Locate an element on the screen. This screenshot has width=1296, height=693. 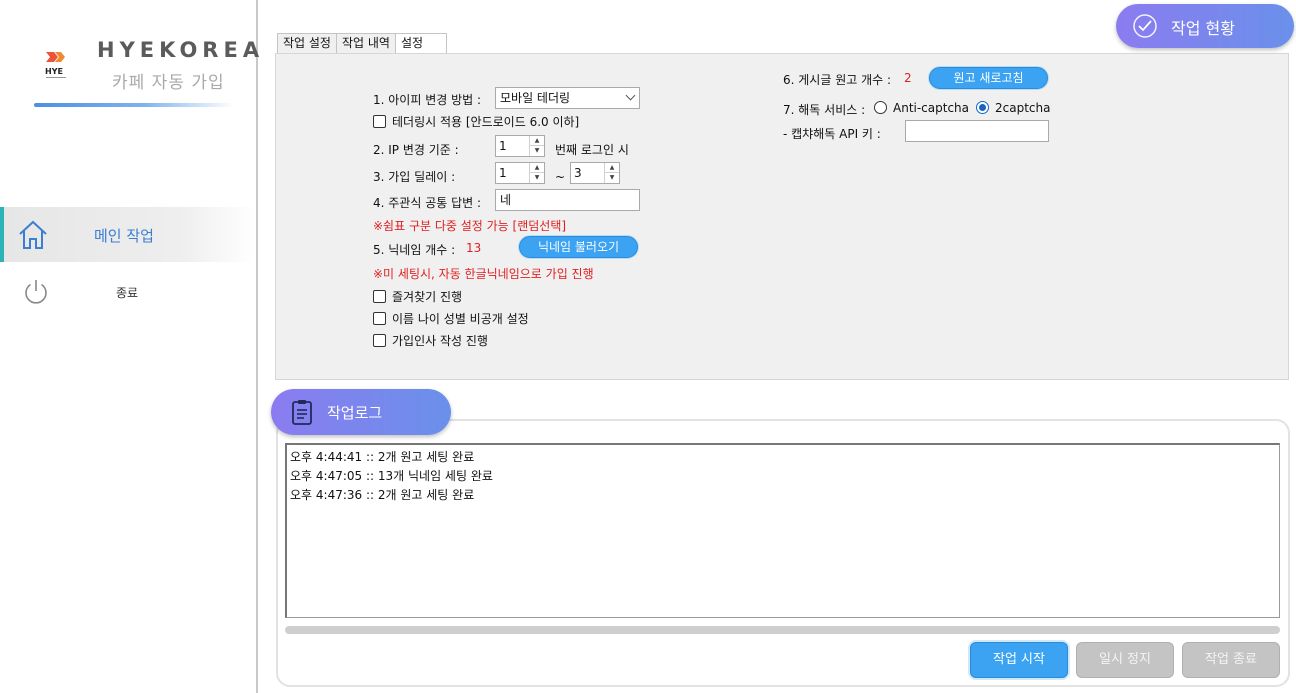
status-button: 작업 현황 is located at coordinates (1205, 26).